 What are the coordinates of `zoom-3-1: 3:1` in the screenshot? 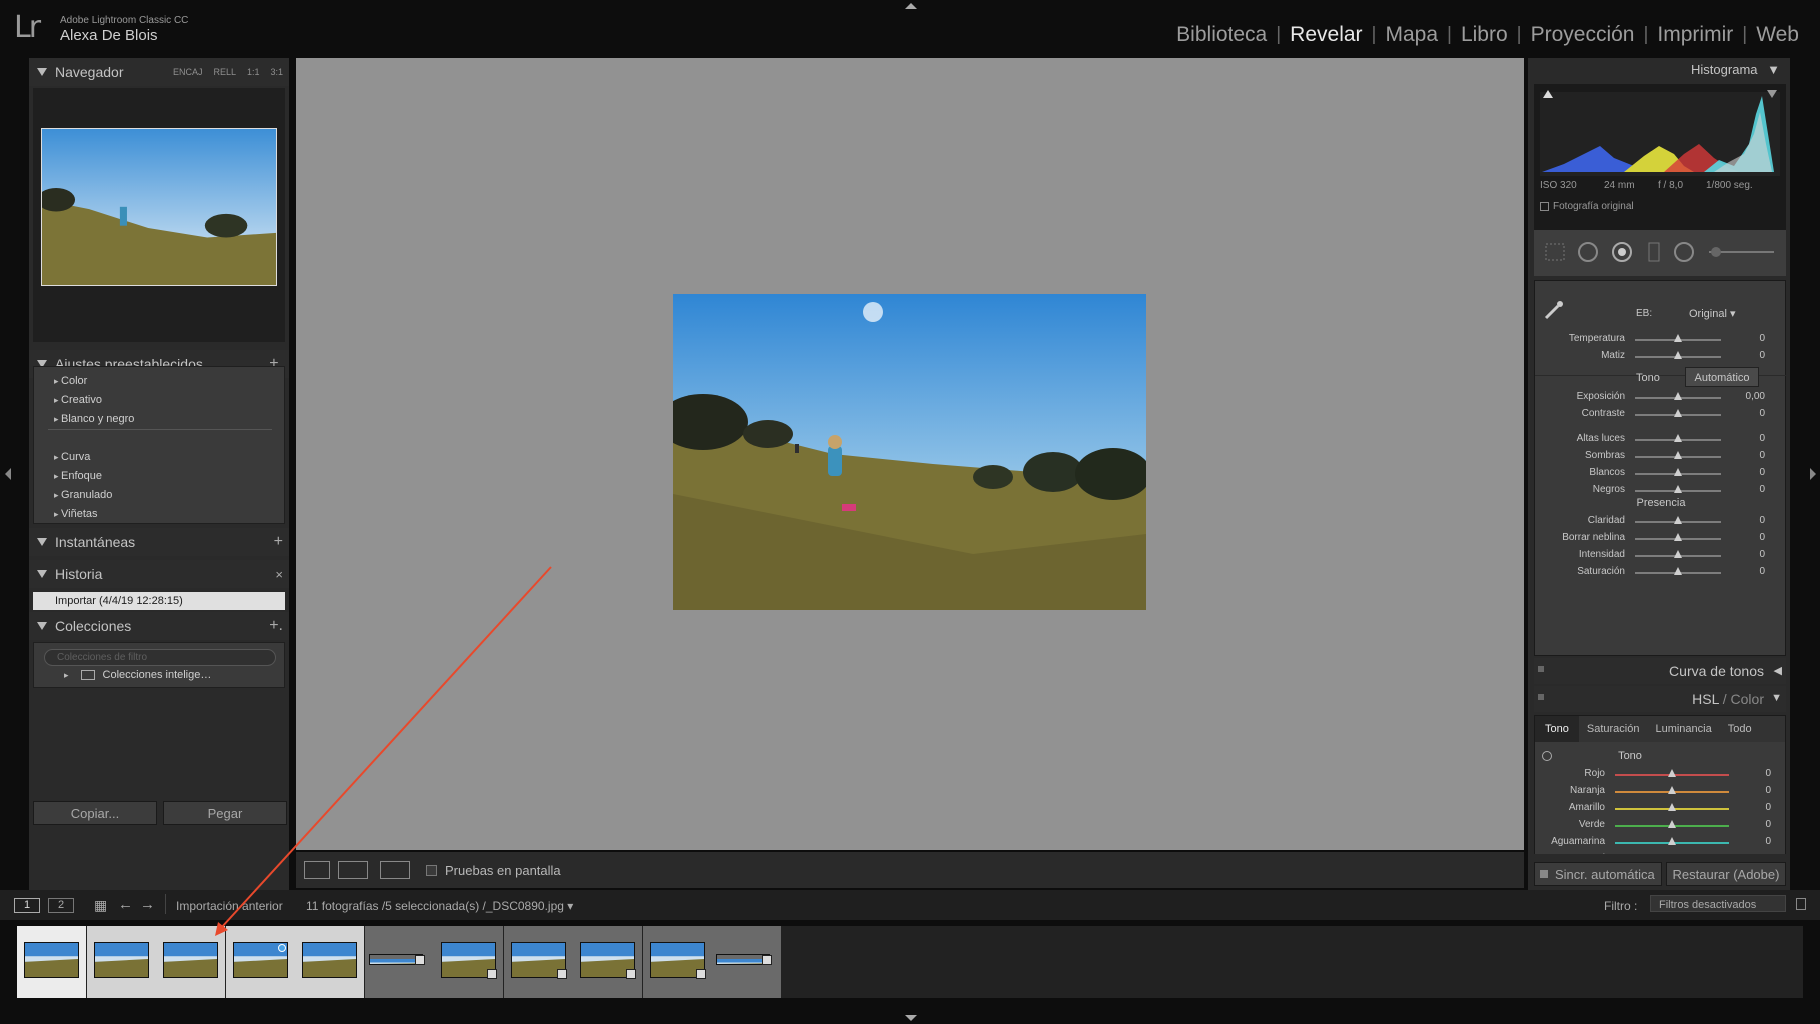 It's located at (276, 72).